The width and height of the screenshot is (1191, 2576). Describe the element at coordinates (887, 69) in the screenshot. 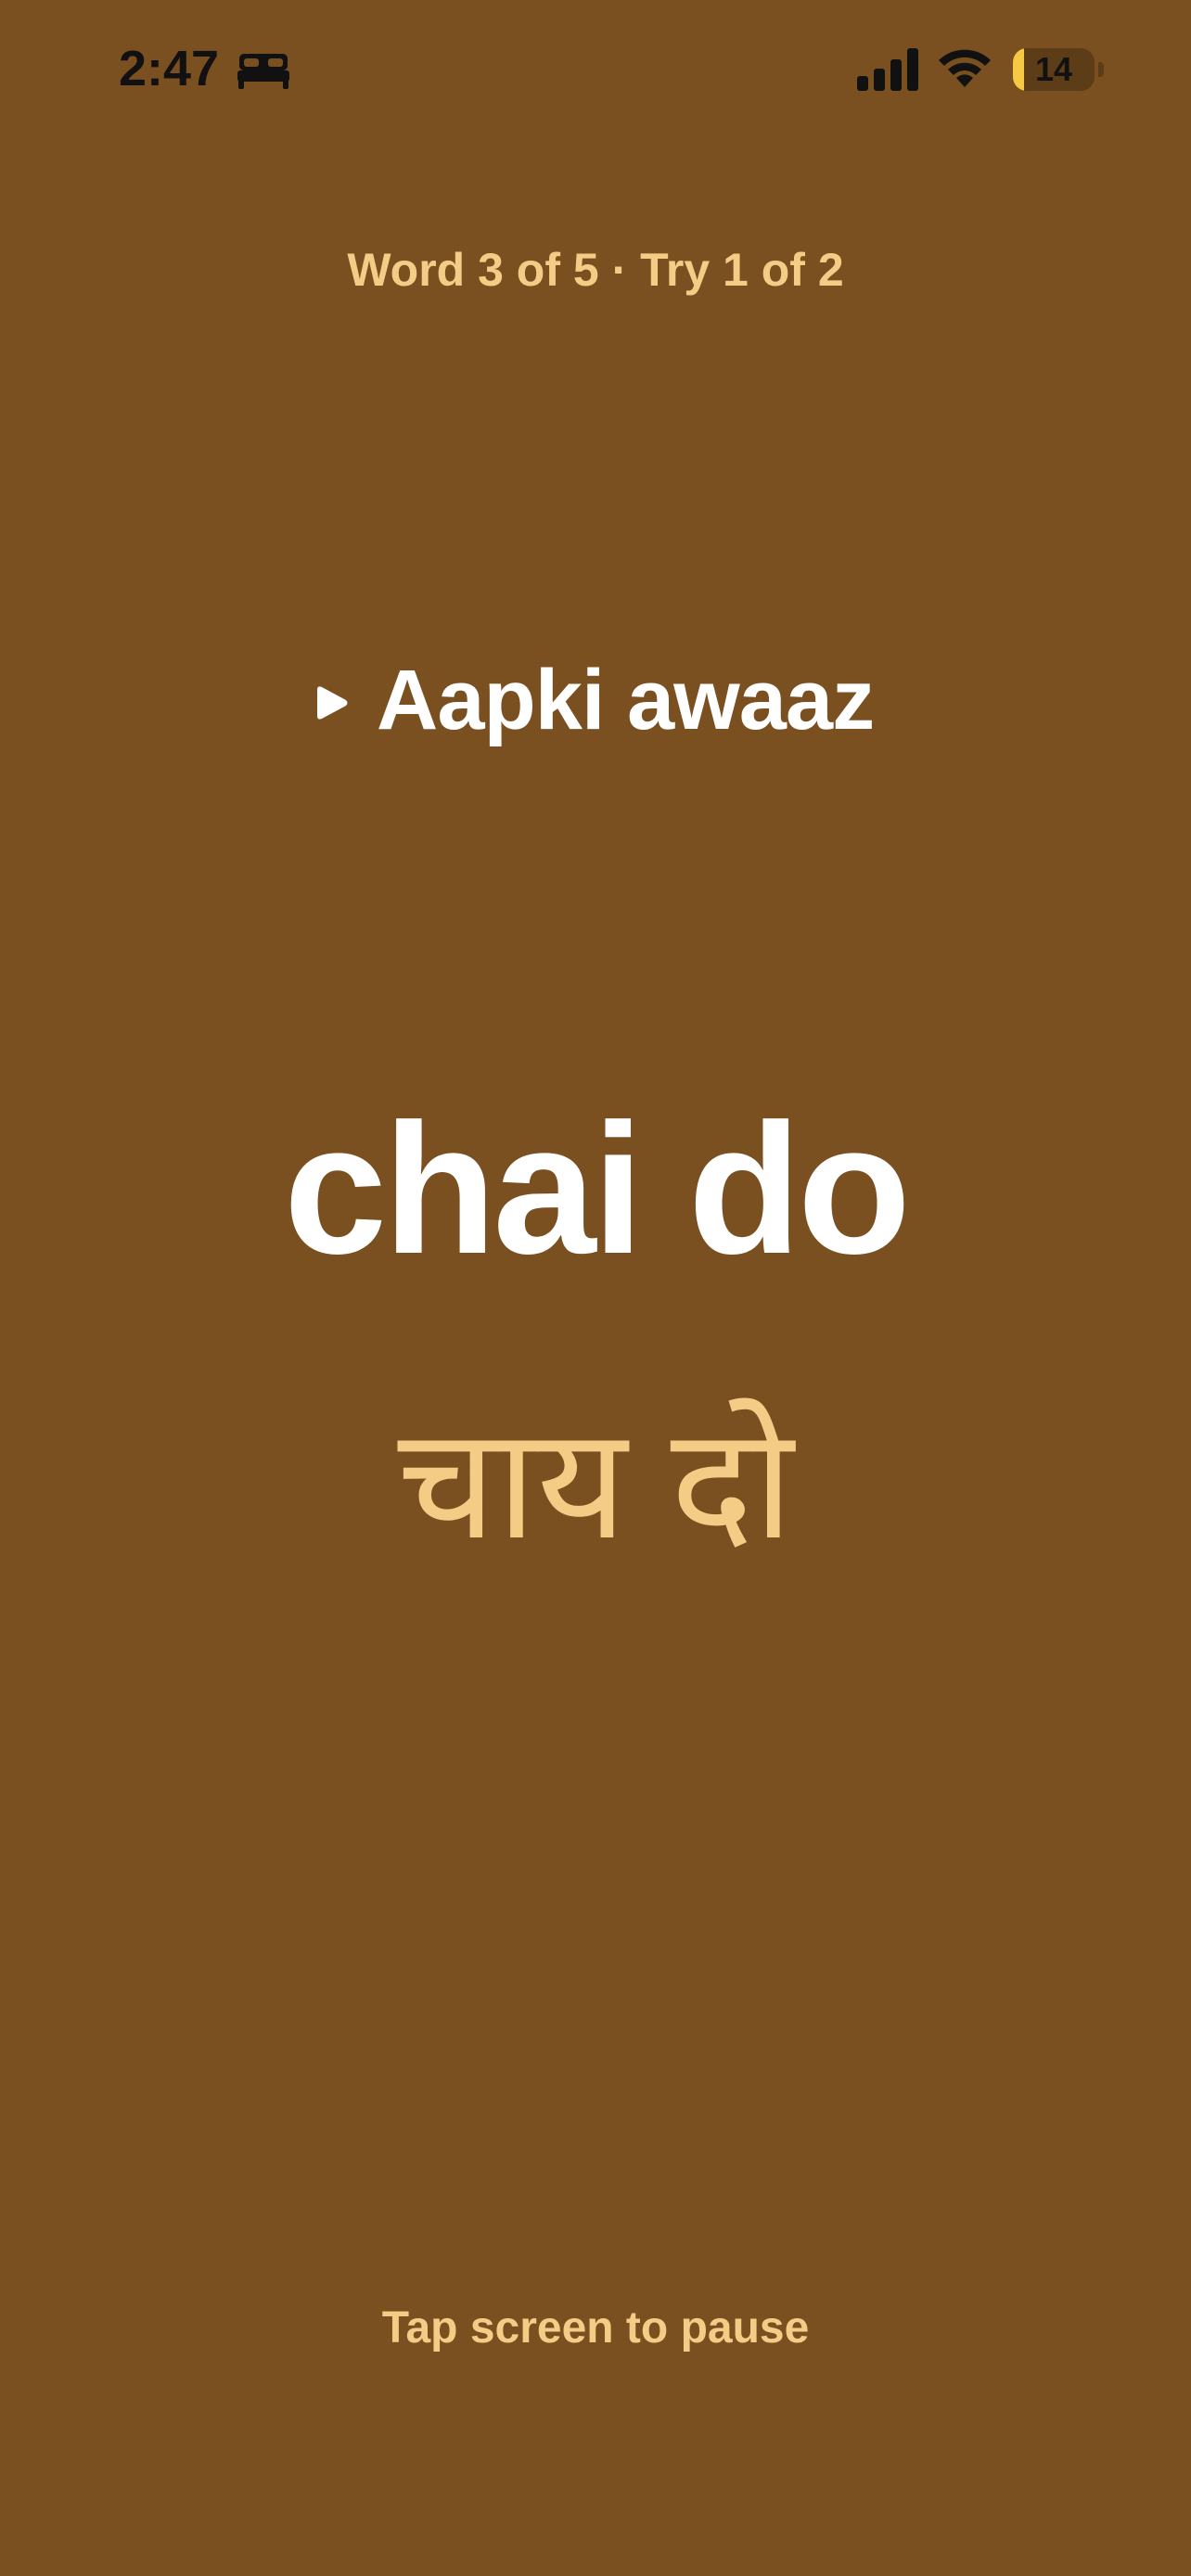

I see `cellular-signal-icon` at that location.